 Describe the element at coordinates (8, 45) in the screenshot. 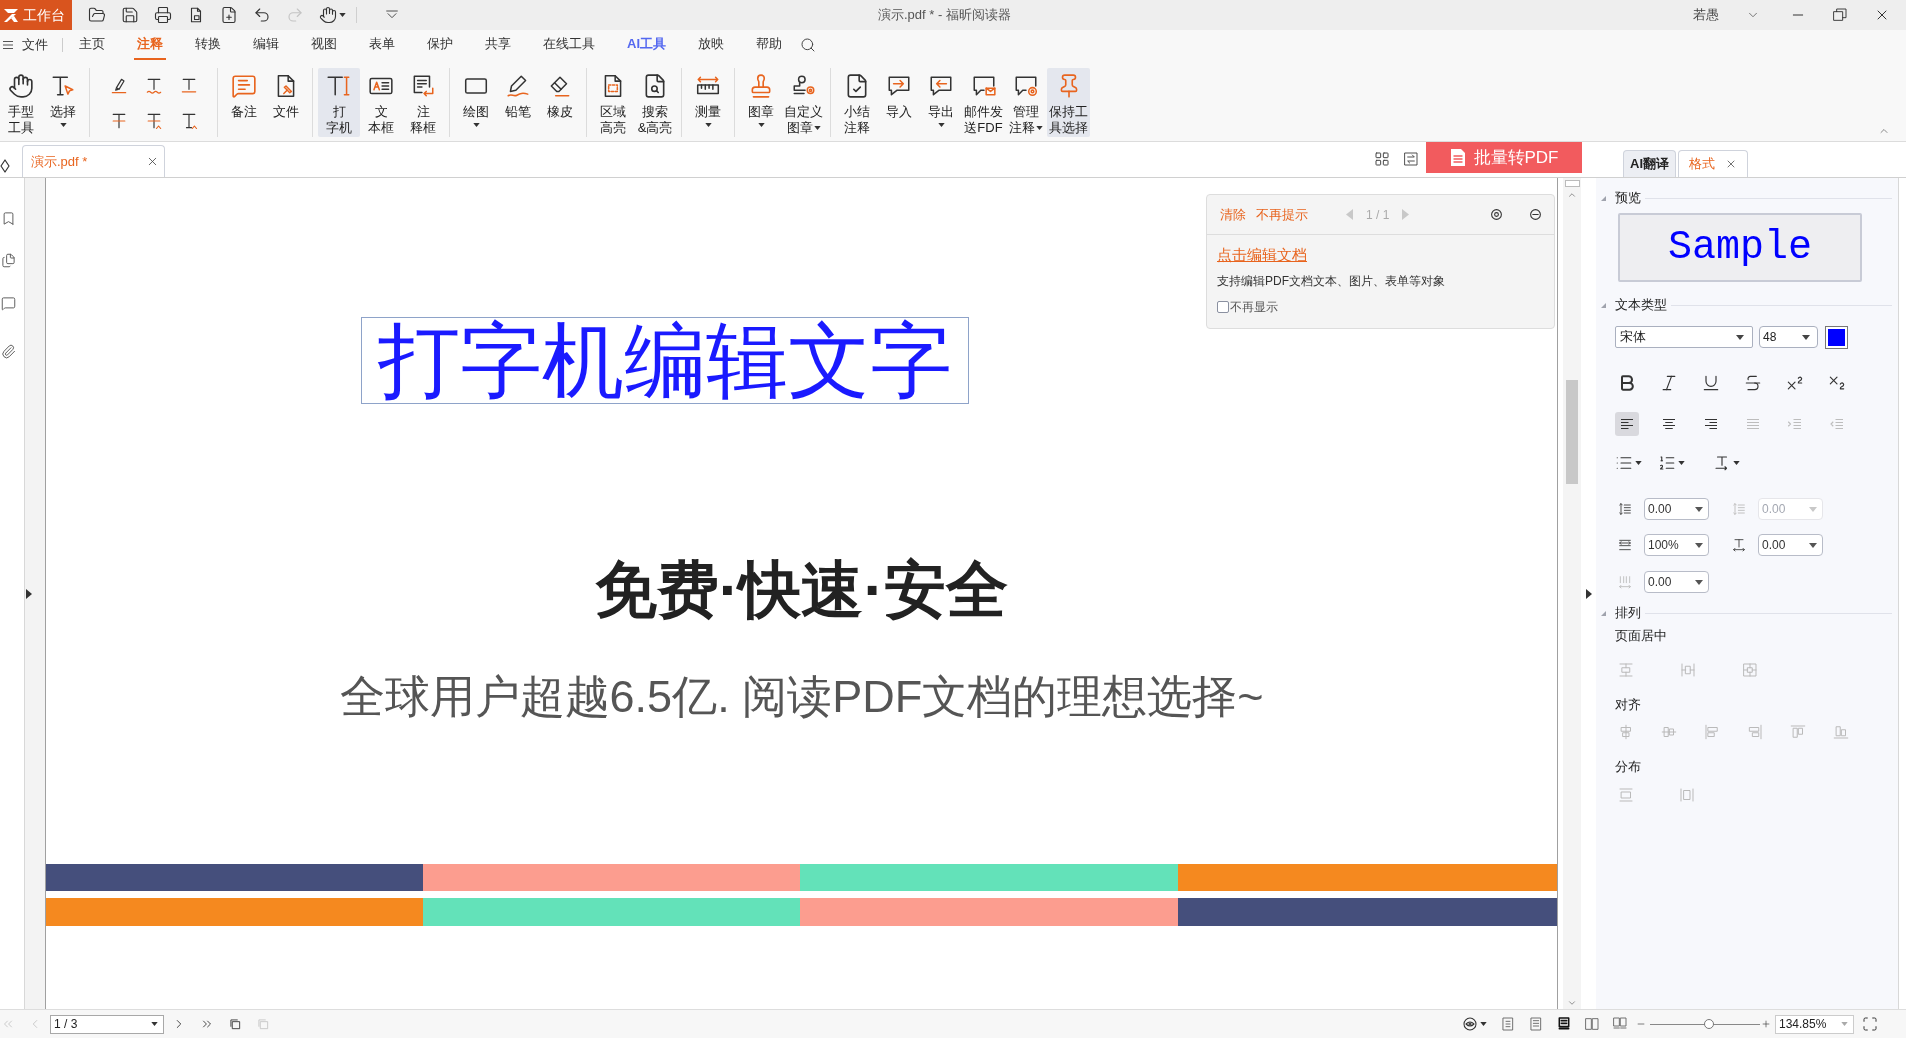

I see `menu-icon` at that location.